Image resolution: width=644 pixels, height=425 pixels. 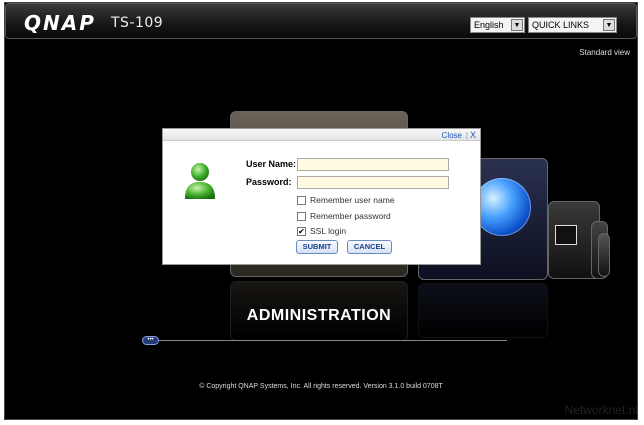 What do you see at coordinates (452, 135) in the screenshot?
I see `close-link: Close` at bounding box center [452, 135].